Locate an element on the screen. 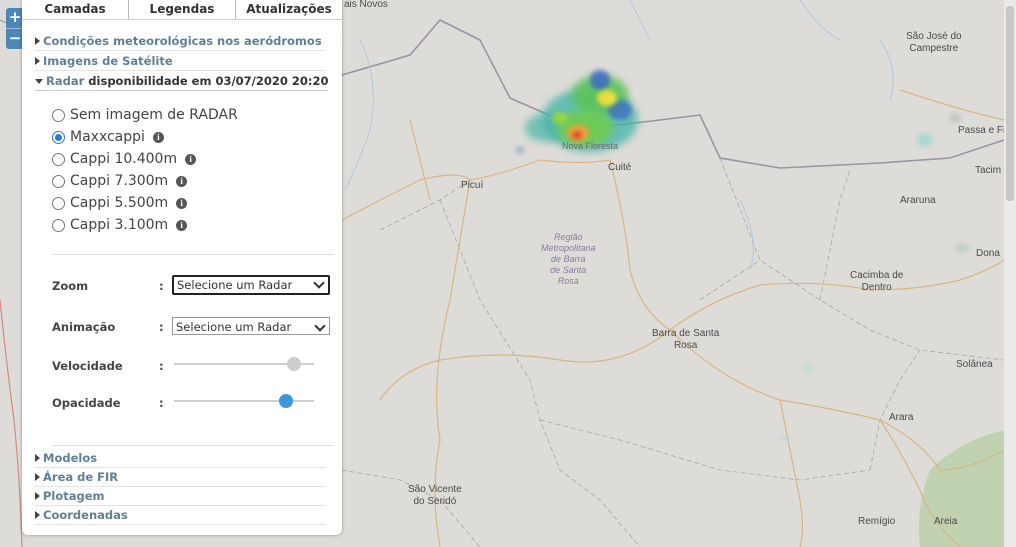 The image size is (1016, 547). animation-label: Animação is located at coordinates (84, 327).